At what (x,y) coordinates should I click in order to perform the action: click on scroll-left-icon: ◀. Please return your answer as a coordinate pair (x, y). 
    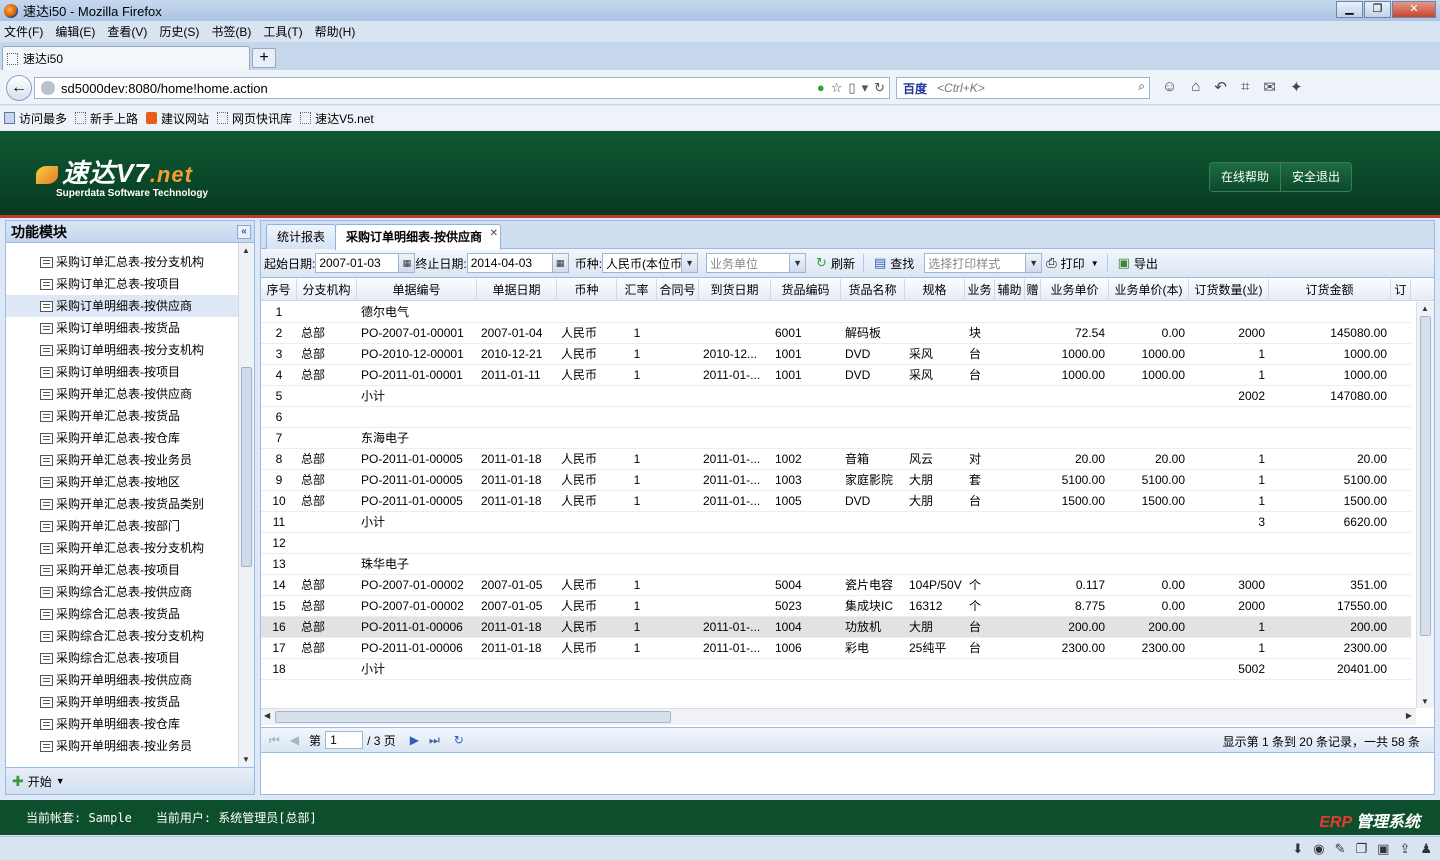
    Looking at the image, I should click on (267, 715).